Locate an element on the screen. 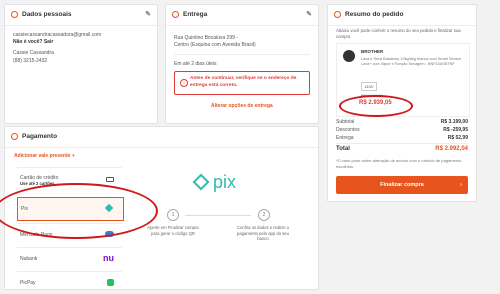 The width and height of the screenshot is (500, 294). warning-icon: ! is located at coordinates (184, 83).